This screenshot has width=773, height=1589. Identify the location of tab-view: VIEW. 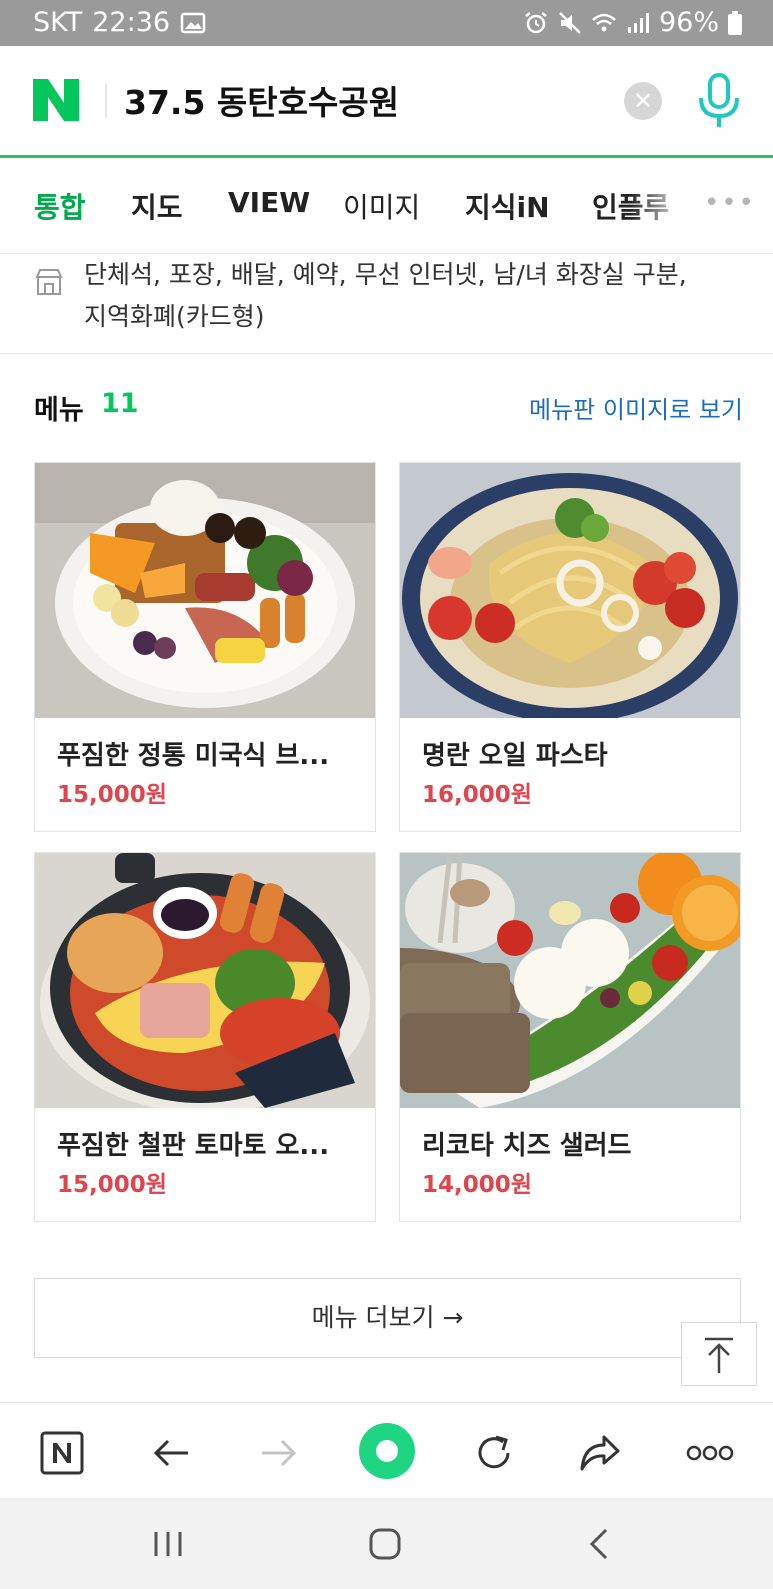
(269, 202).